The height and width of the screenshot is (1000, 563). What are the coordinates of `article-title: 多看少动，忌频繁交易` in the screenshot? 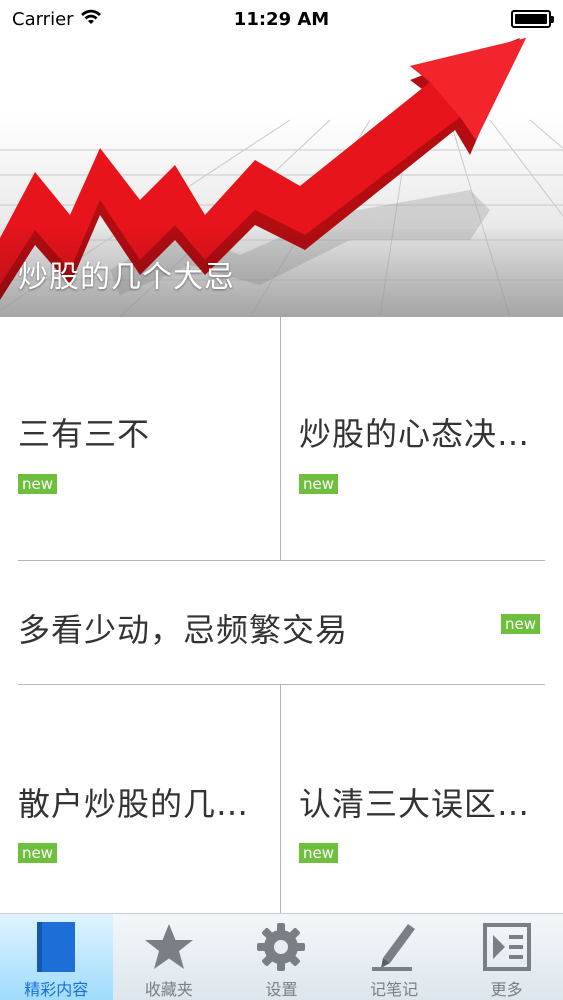 It's located at (183, 630).